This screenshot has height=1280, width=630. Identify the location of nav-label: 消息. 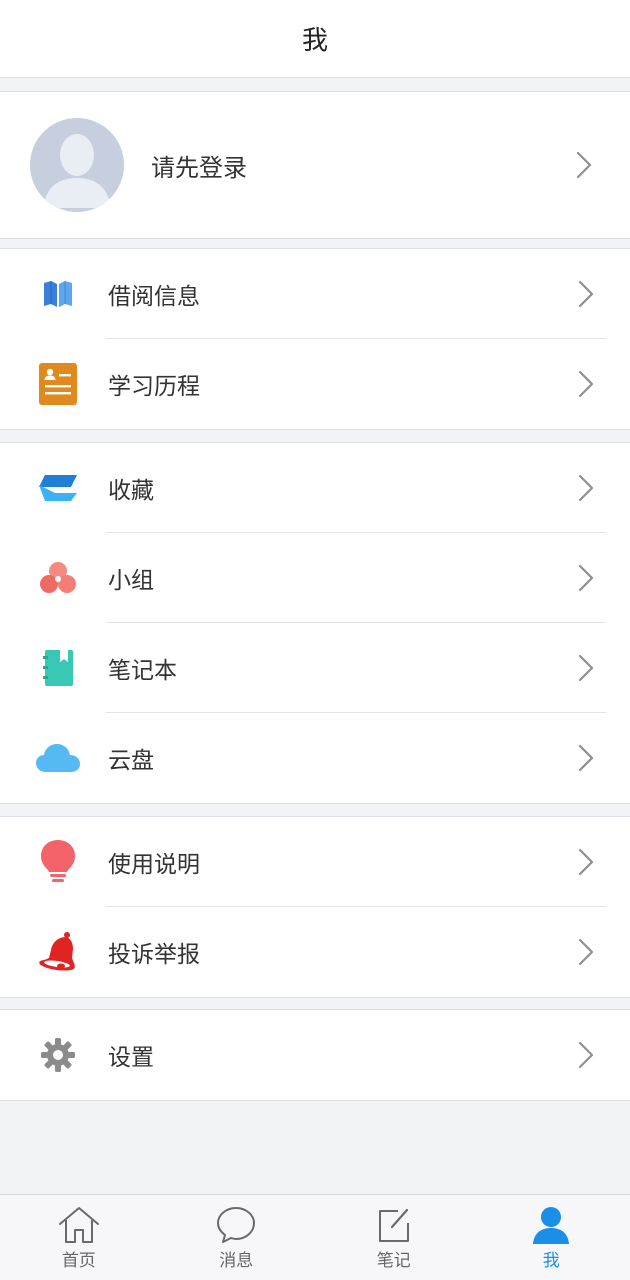
(236, 1261).